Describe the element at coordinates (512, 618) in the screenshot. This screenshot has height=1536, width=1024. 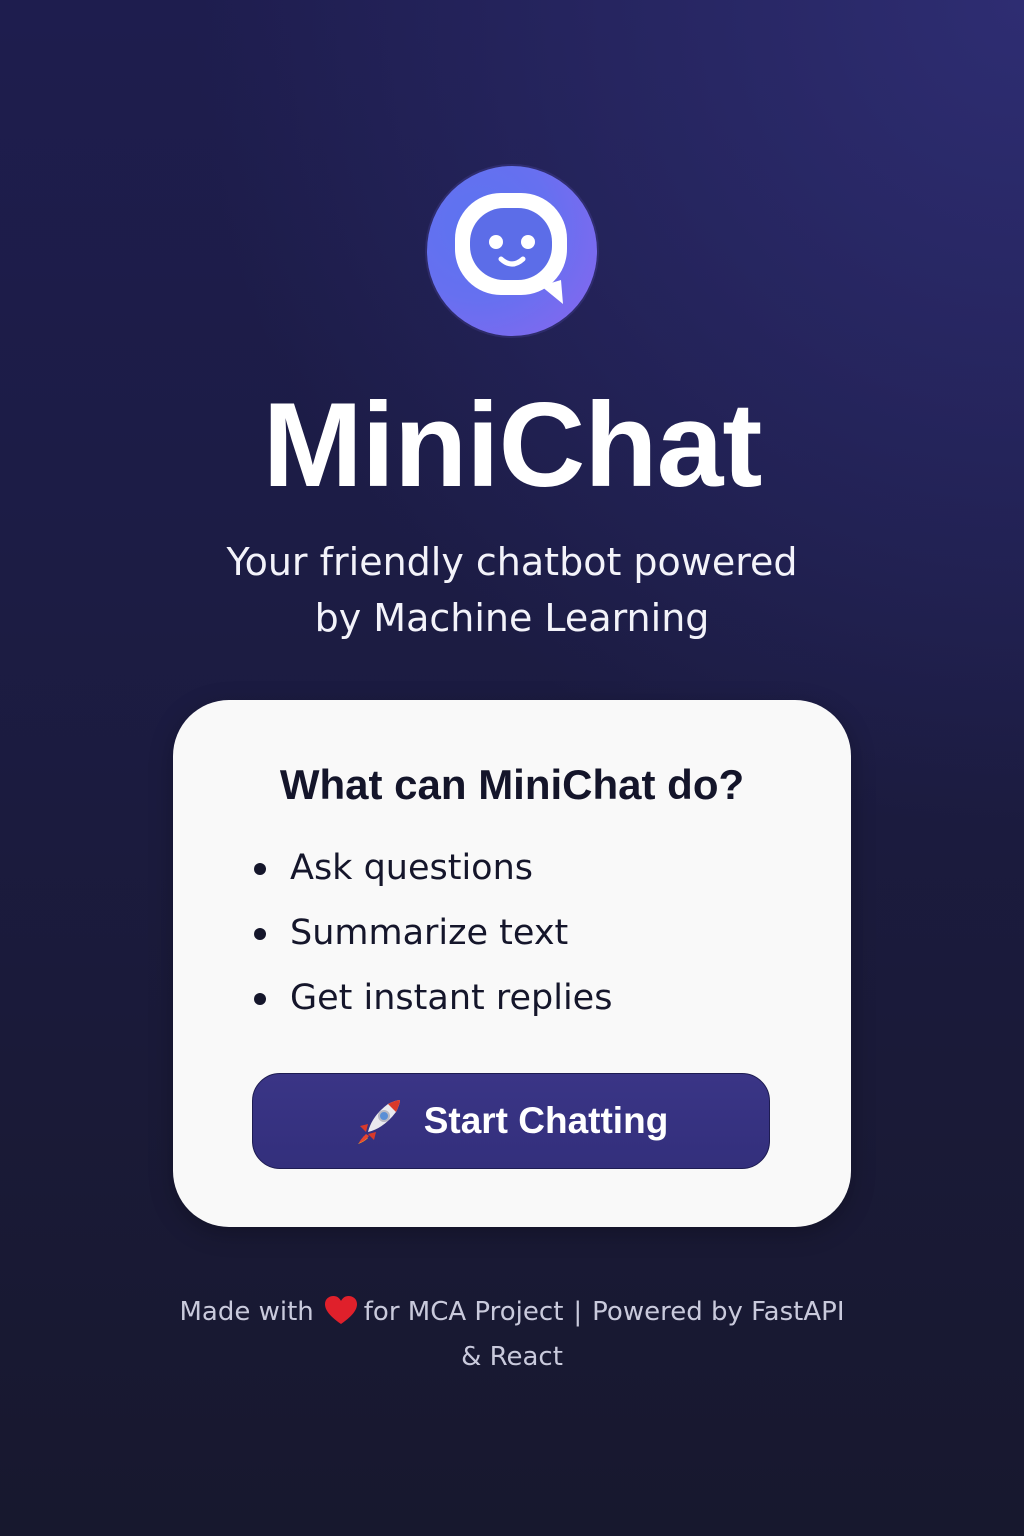
I see `subtitle-line-2: by Machine Learning` at that location.